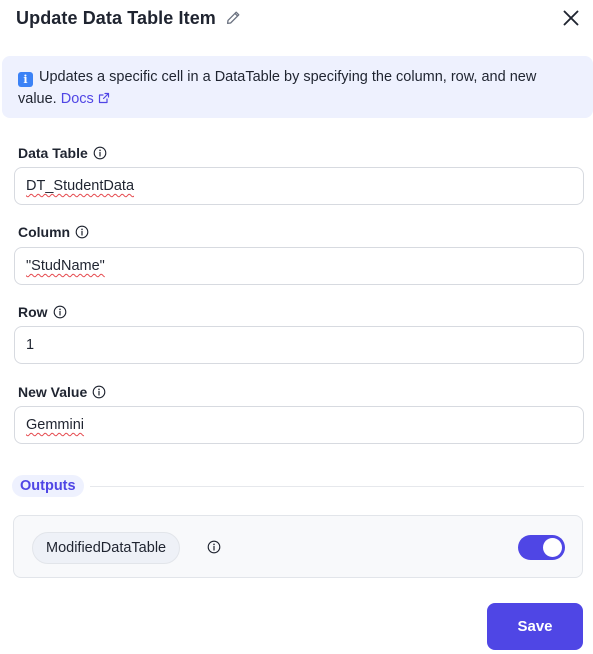  What do you see at coordinates (233, 18) in the screenshot?
I see `pencil-icon` at bounding box center [233, 18].